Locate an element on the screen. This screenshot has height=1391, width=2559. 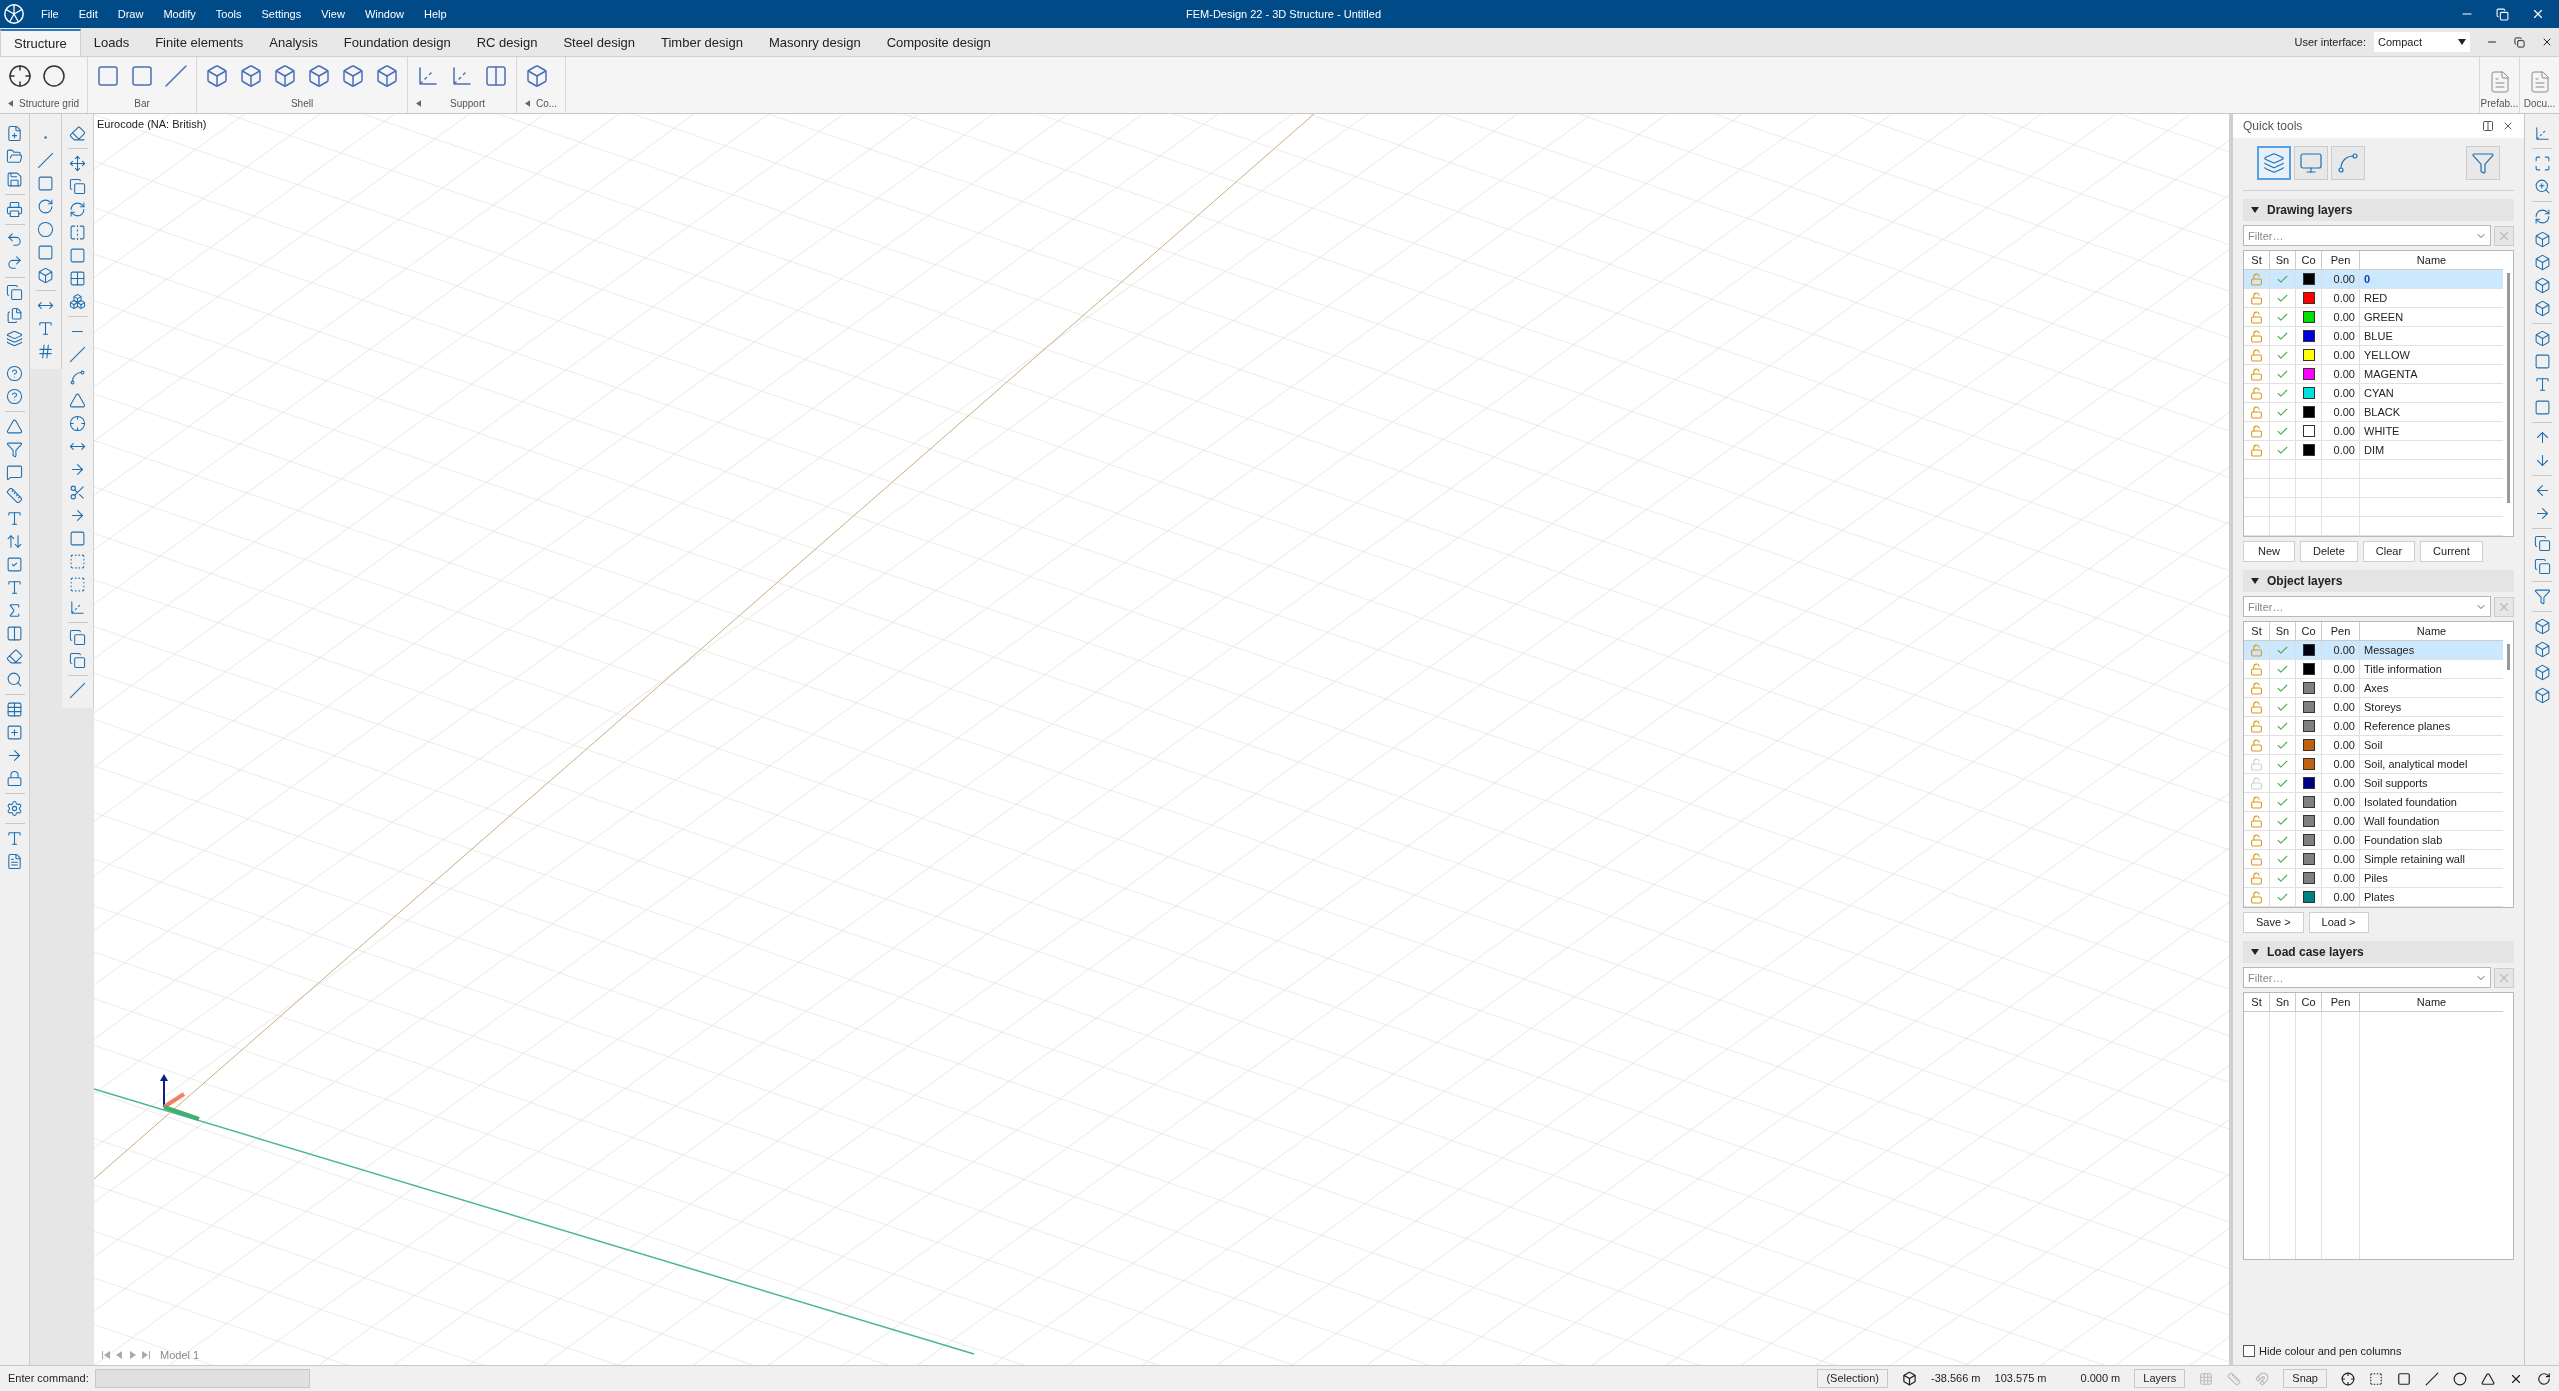
add-icon is located at coordinates (14, 732).